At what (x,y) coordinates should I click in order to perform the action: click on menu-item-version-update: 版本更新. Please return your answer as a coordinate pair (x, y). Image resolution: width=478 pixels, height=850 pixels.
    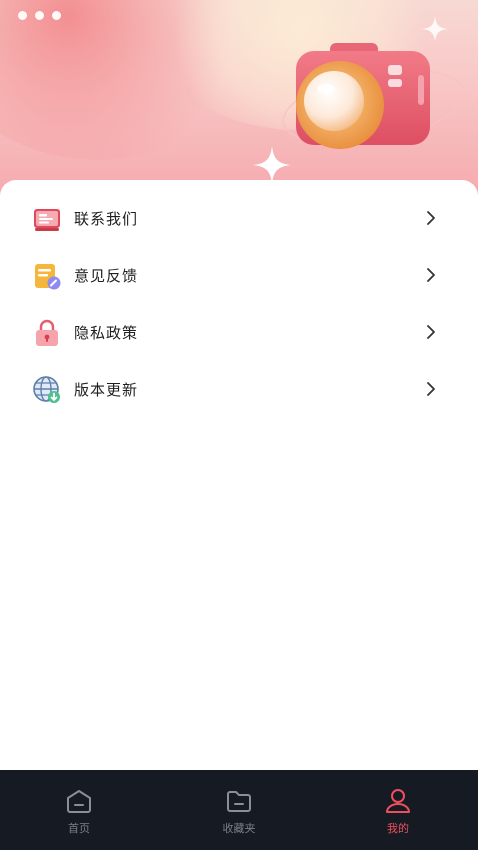
    Looking at the image, I should click on (239, 389).